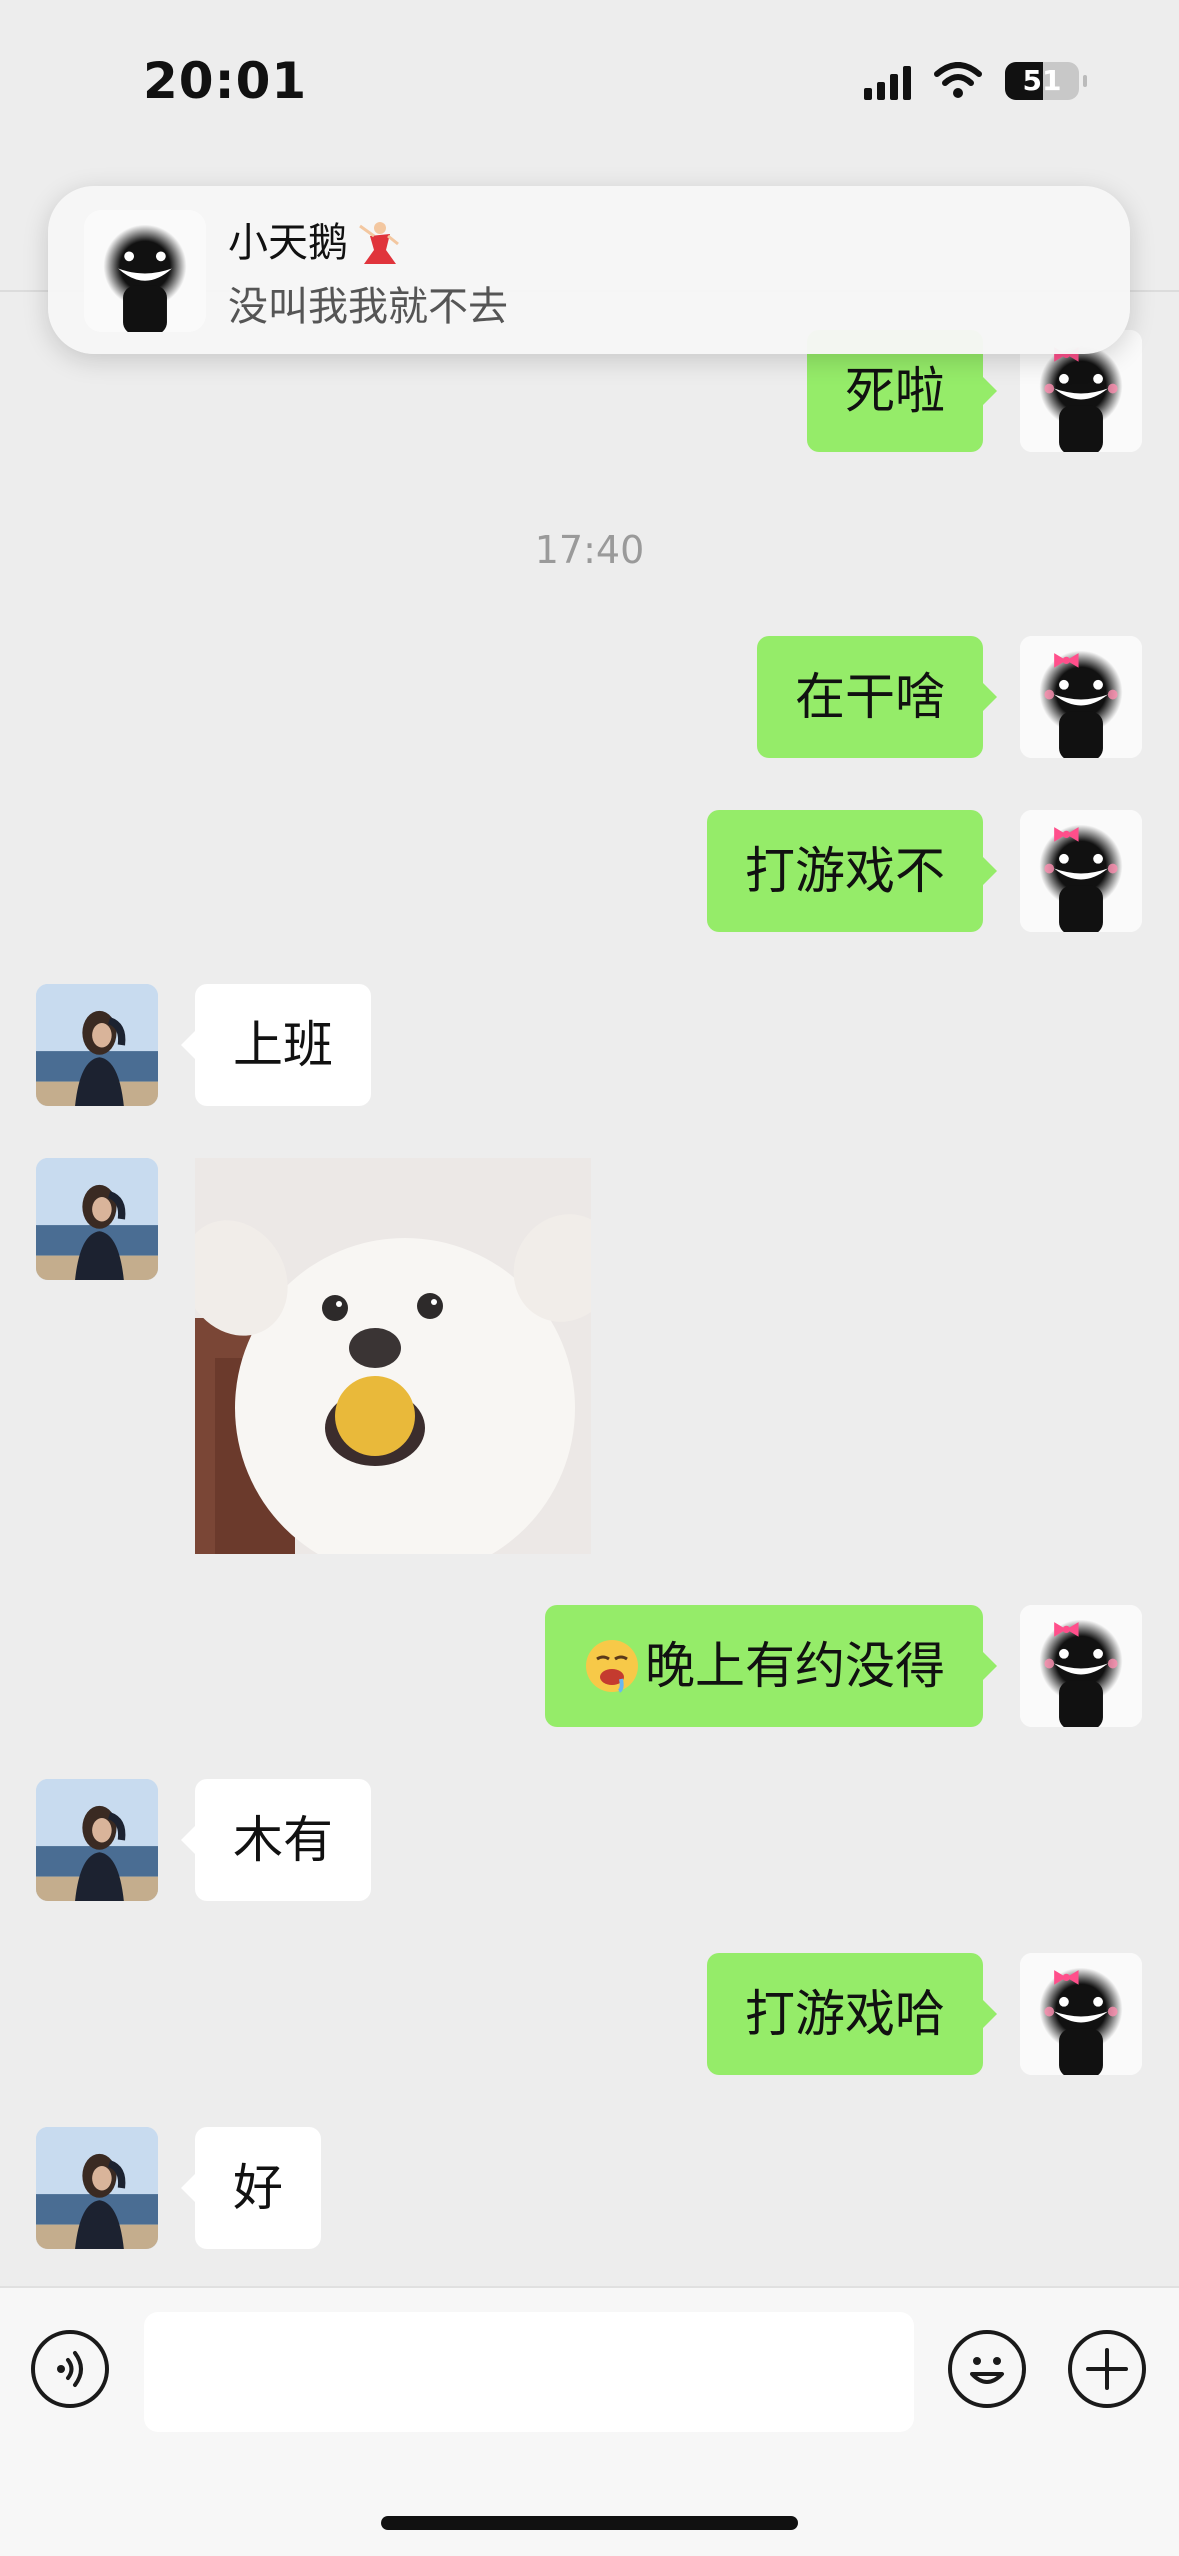 Image resolution: width=1179 pixels, height=2556 pixels. What do you see at coordinates (958, 80) in the screenshot?
I see `wifi-icon` at bounding box center [958, 80].